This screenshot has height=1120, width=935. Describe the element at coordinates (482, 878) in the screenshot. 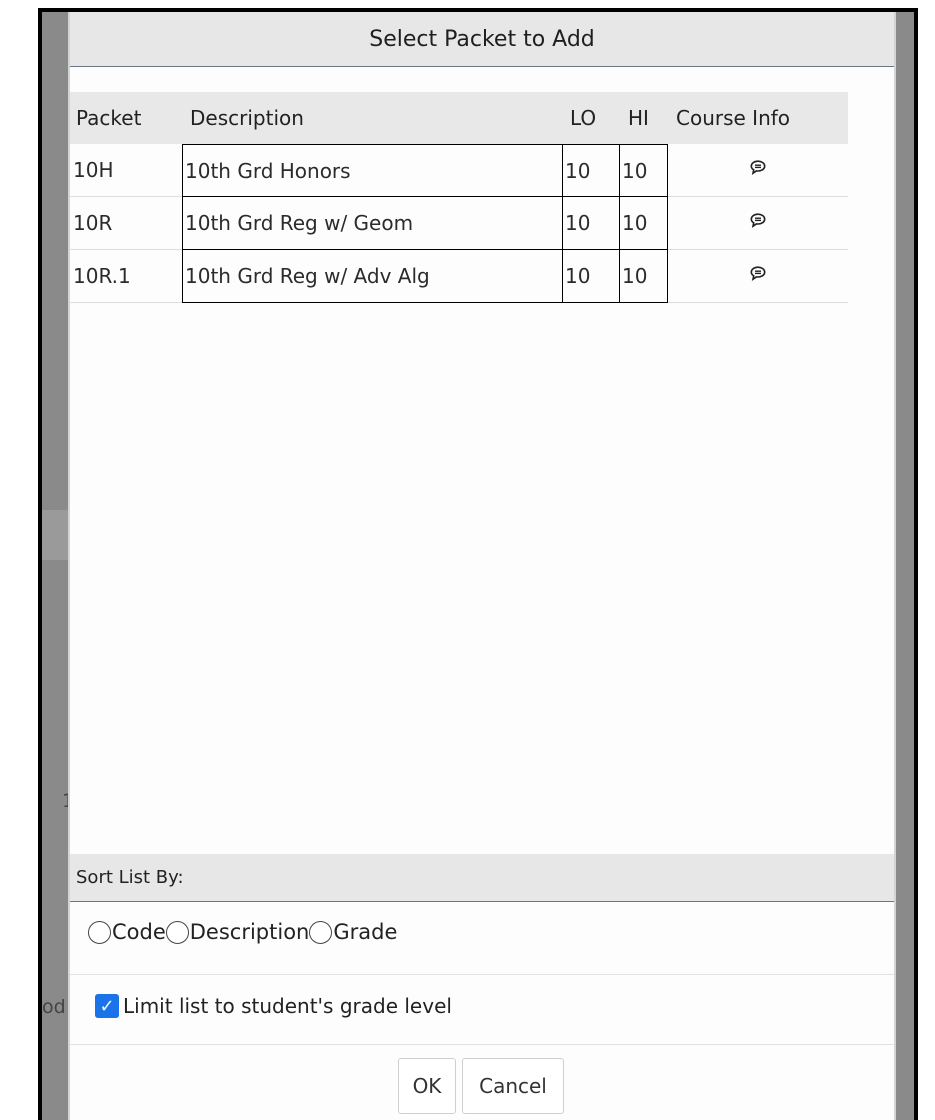

I see `sort-section-header: Sort List By:` at that location.